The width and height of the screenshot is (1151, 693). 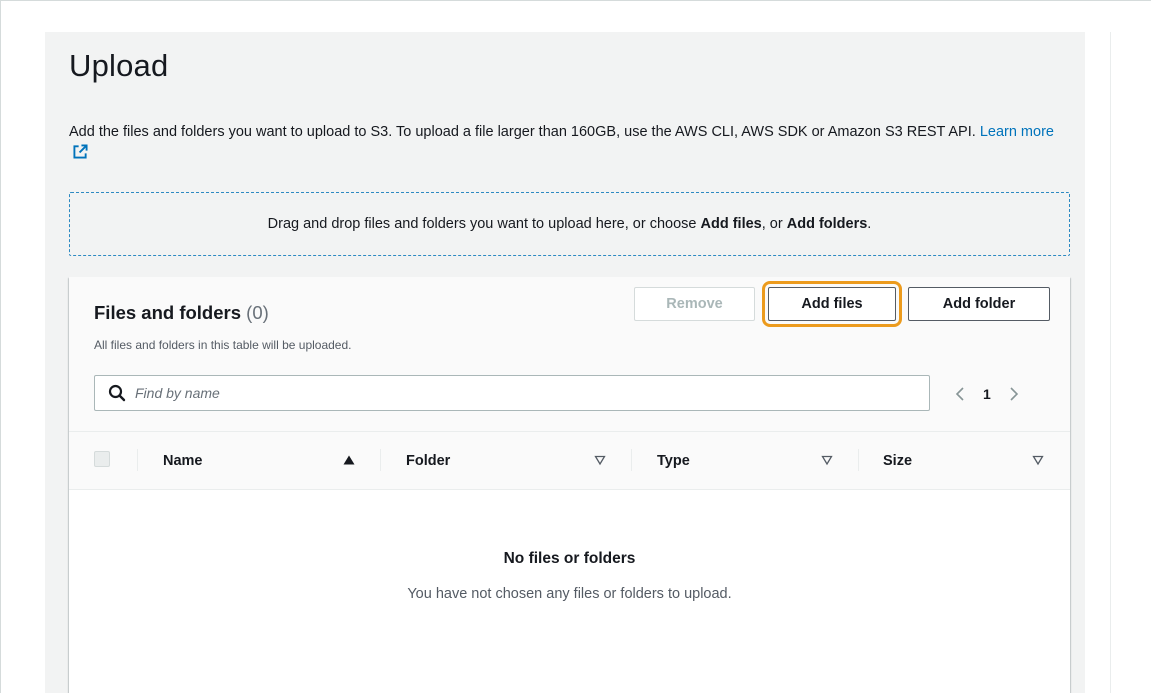 What do you see at coordinates (774, 224) in the screenshot?
I see `dropzone-text-middle: , or` at bounding box center [774, 224].